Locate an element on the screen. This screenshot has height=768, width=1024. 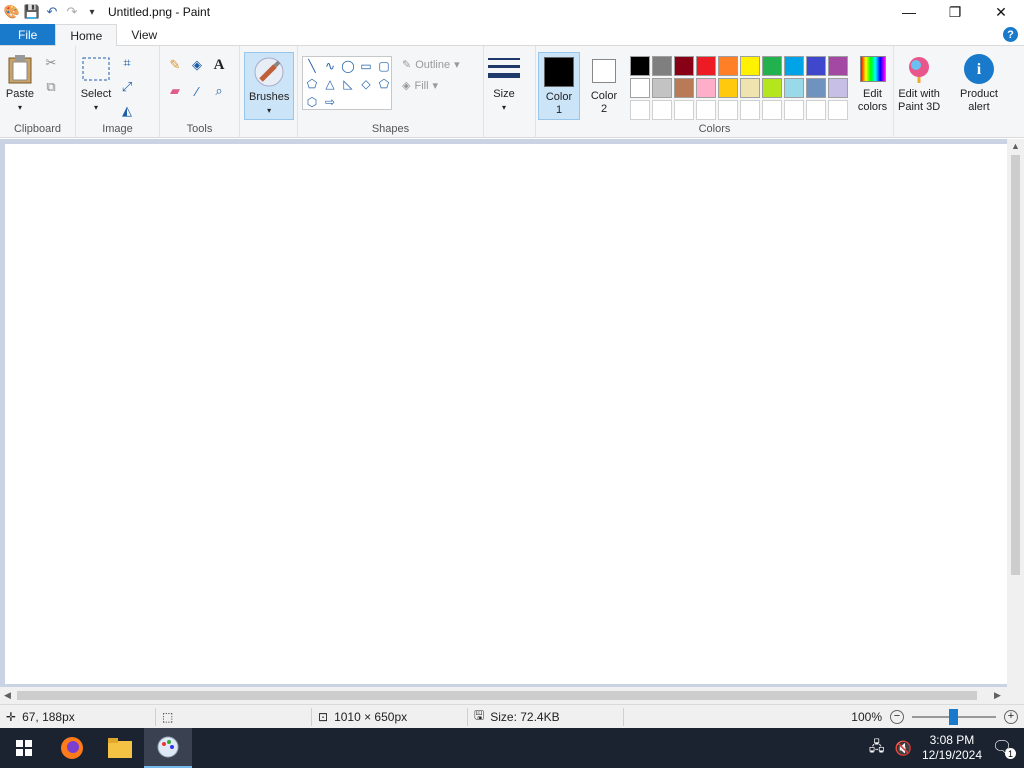
arrow-shape-icon: ⇨ is located at coordinates (330, 102).